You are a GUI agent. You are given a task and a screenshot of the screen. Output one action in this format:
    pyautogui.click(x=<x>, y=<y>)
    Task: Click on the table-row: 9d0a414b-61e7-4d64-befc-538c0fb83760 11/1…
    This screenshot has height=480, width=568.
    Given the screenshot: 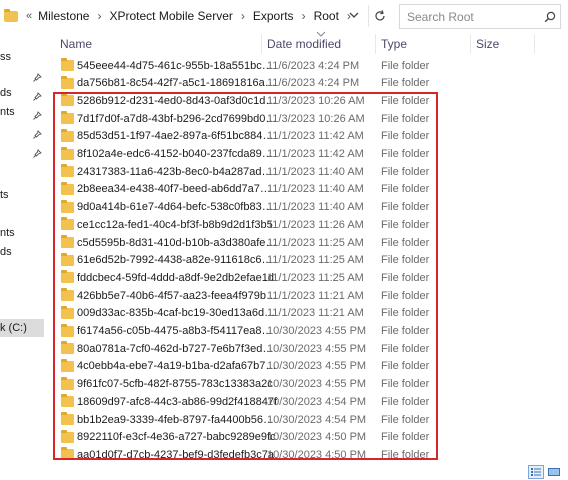 What is the action you would take?
    pyautogui.click(x=311, y=207)
    